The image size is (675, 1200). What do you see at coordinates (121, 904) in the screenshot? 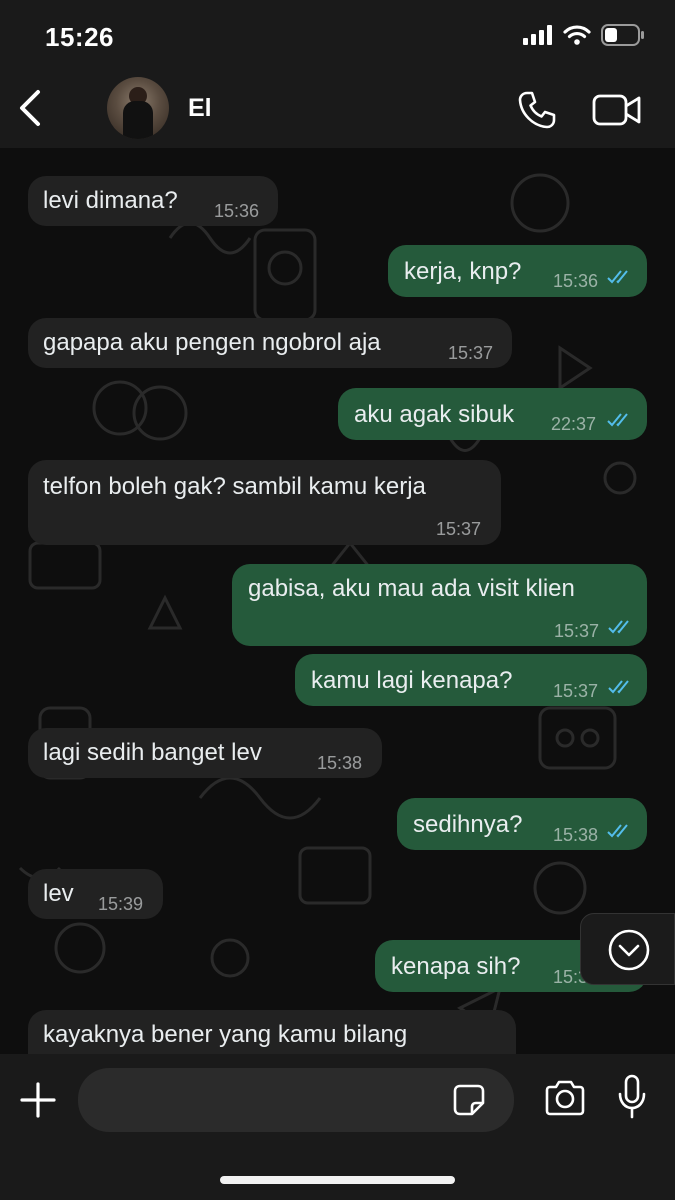
I see `message-time: 15:39` at bounding box center [121, 904].